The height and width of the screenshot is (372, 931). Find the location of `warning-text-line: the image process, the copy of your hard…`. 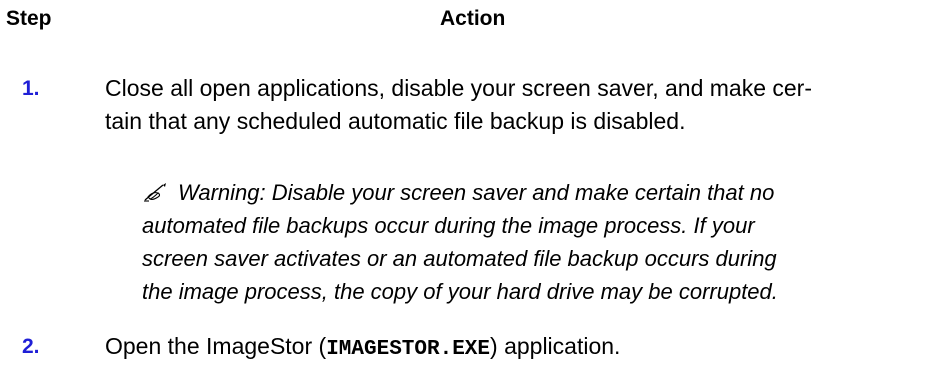

warning-text-line: the image process, the copy of your hard… is located at coordinates (460, 291).